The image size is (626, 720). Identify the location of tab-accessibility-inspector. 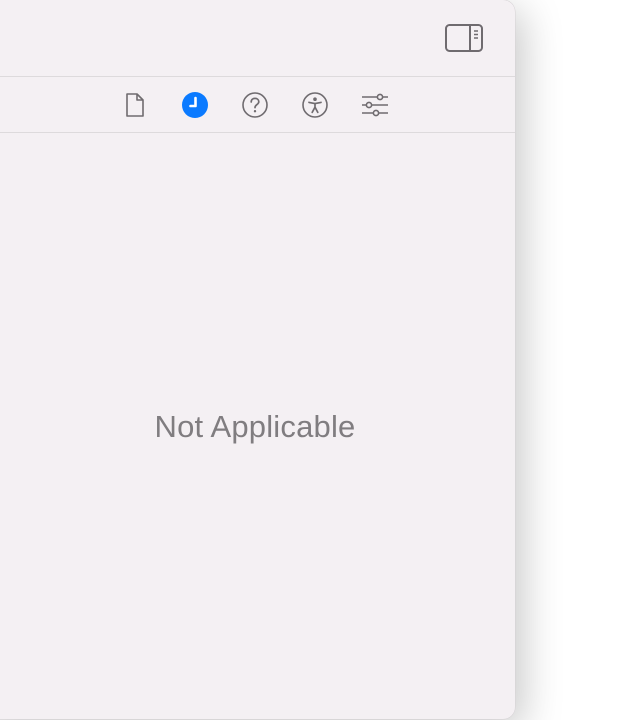
(315, 105).